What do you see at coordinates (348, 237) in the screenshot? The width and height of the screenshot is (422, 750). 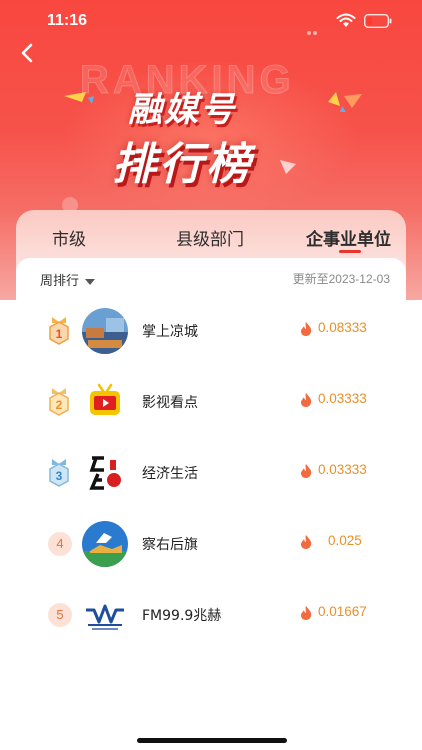 I see `tab-enterprise: 企事业单位` at bounding box center [348, 237].